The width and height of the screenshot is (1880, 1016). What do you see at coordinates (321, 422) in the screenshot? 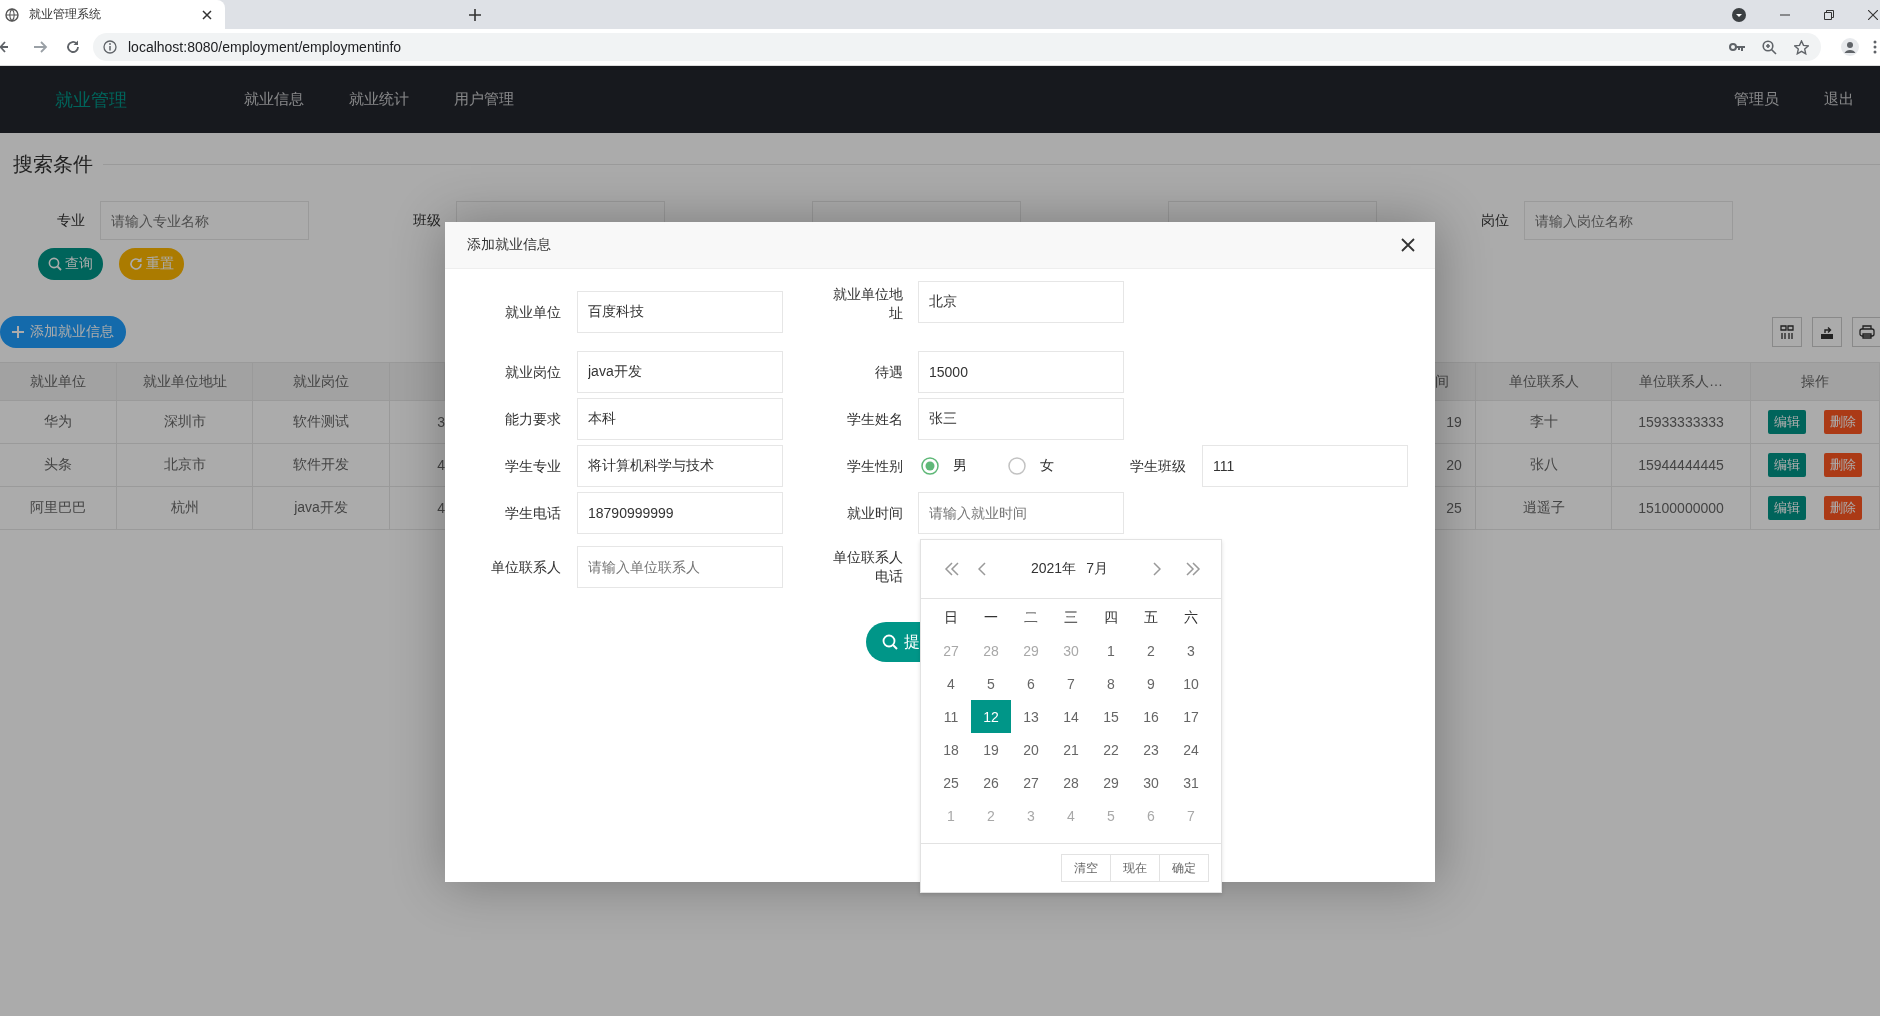
I see `table-cell: 软件测试` at bounding box center [321, 422].